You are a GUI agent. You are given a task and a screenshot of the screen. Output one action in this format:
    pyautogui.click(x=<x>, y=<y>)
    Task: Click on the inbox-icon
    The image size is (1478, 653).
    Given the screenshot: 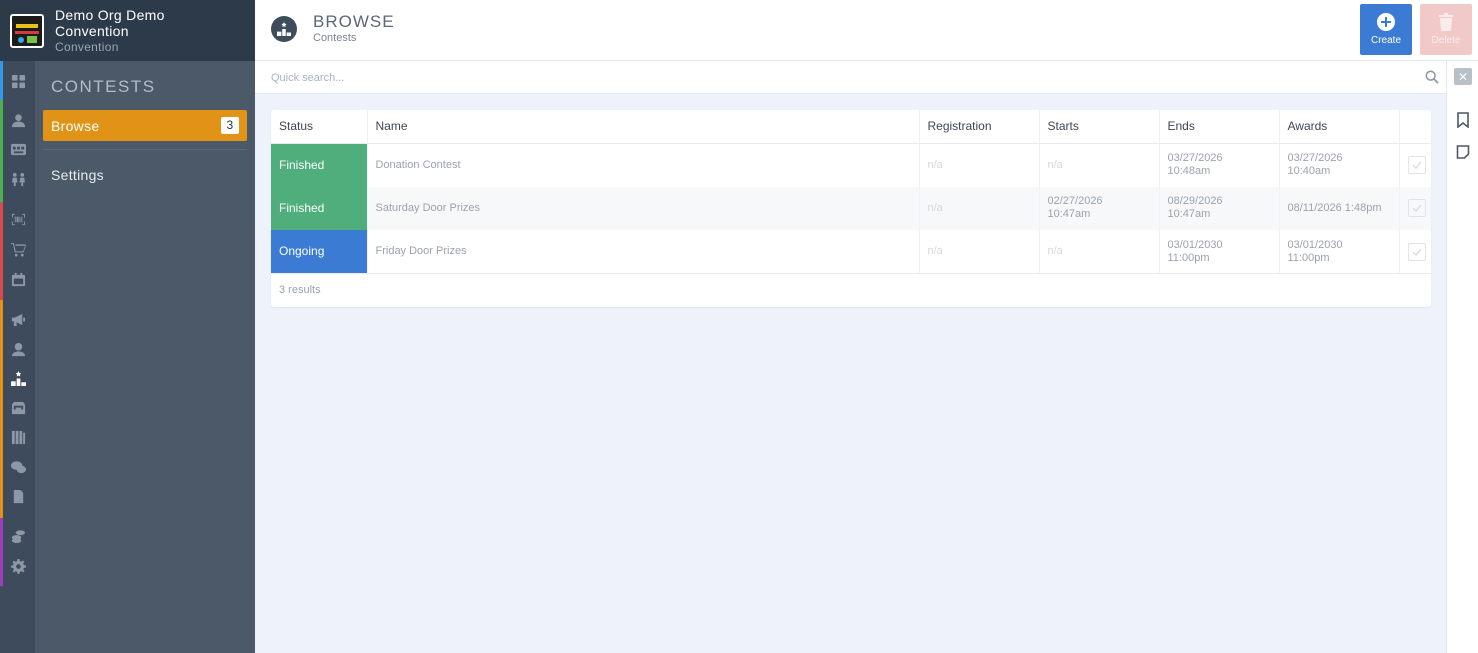 What is the action you would take?
    pyautogui.click(x=18, y=408)
    